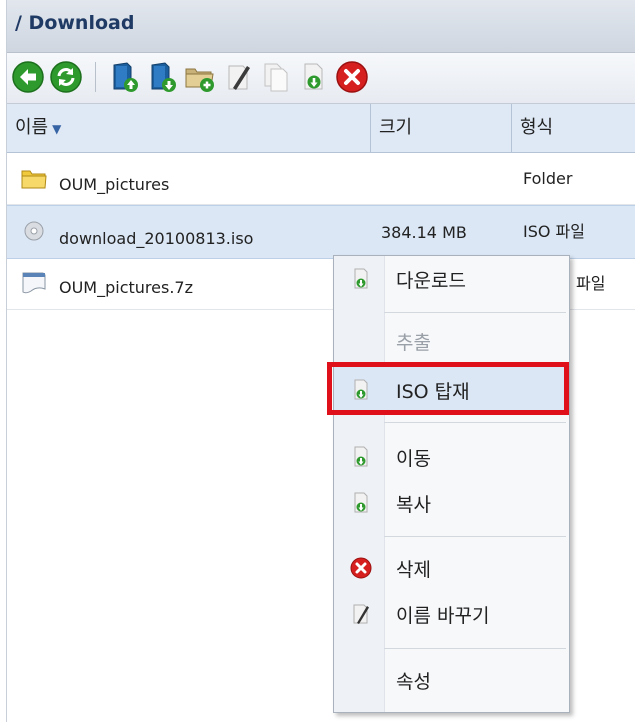 This screenshot has height=722, width=635. I want to click on file-size: 384.14 MB, so click(424, 232).